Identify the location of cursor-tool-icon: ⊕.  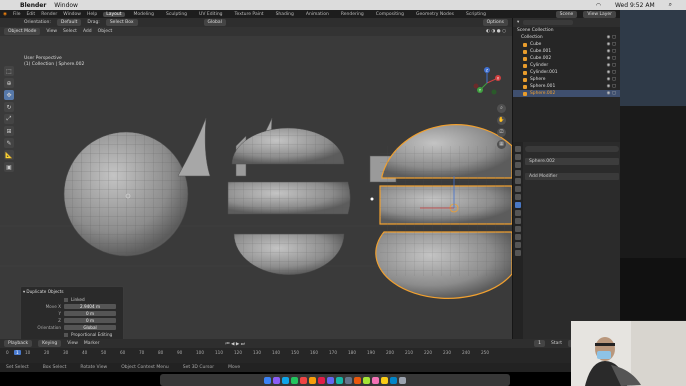
(9, 83).